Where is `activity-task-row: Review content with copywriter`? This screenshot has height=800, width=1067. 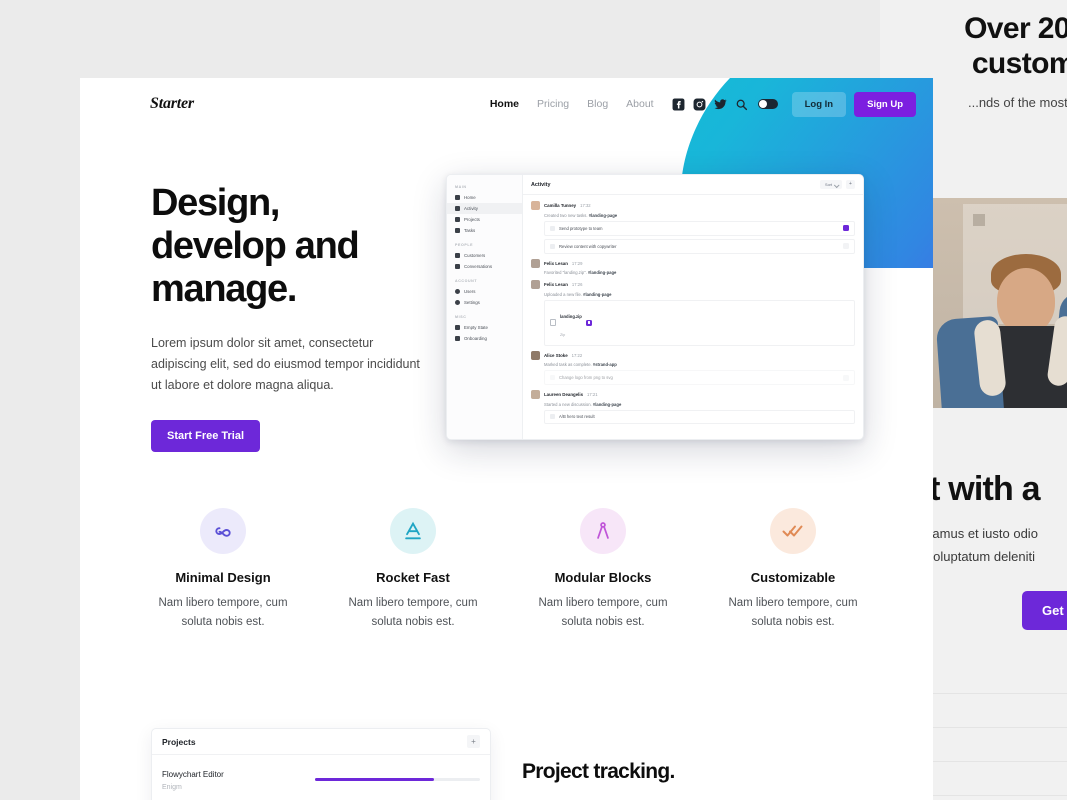
activity-task-row: Review content with copywriter is located at coordinates (699, 246).